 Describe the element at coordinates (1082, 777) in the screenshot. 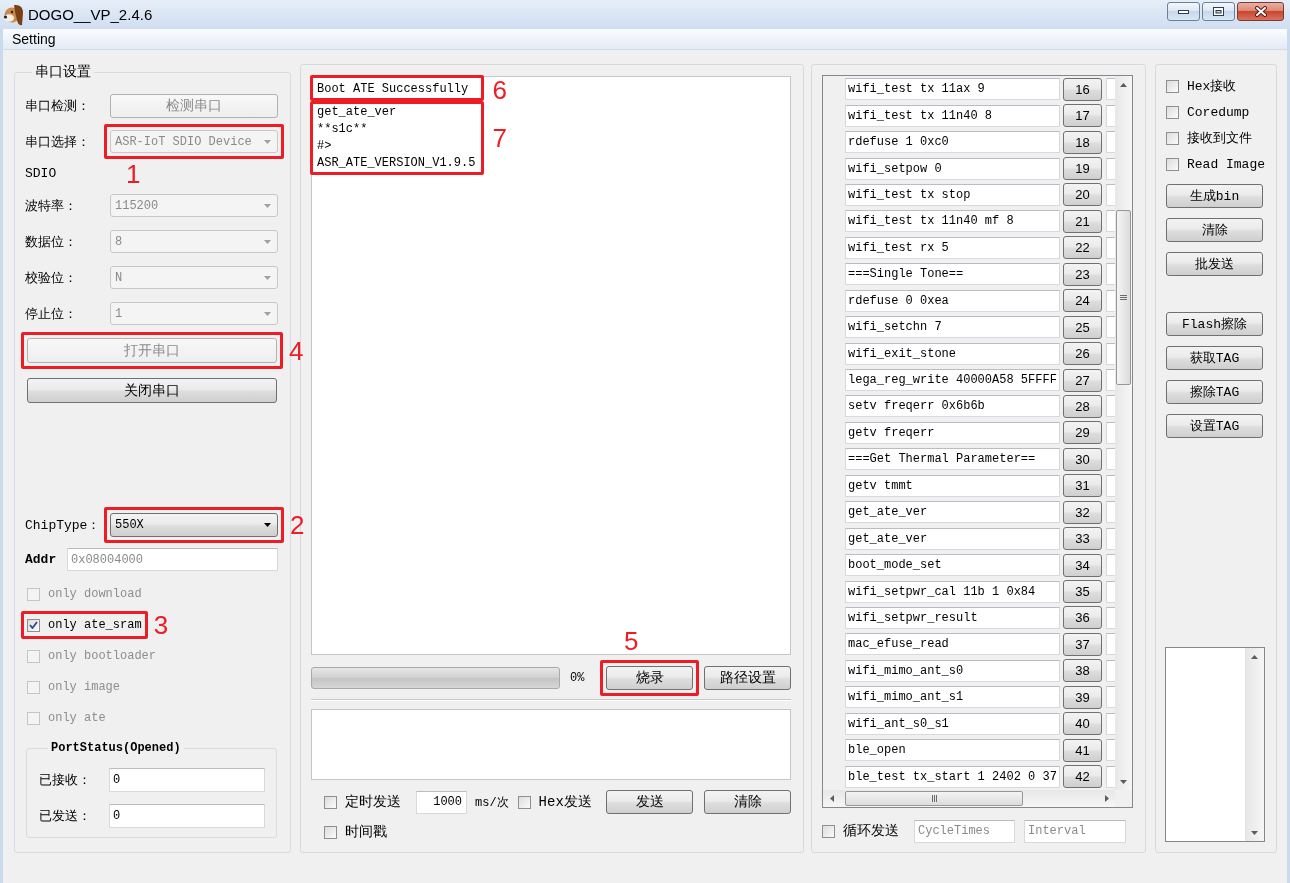

I see `number-button: 42` at that location.